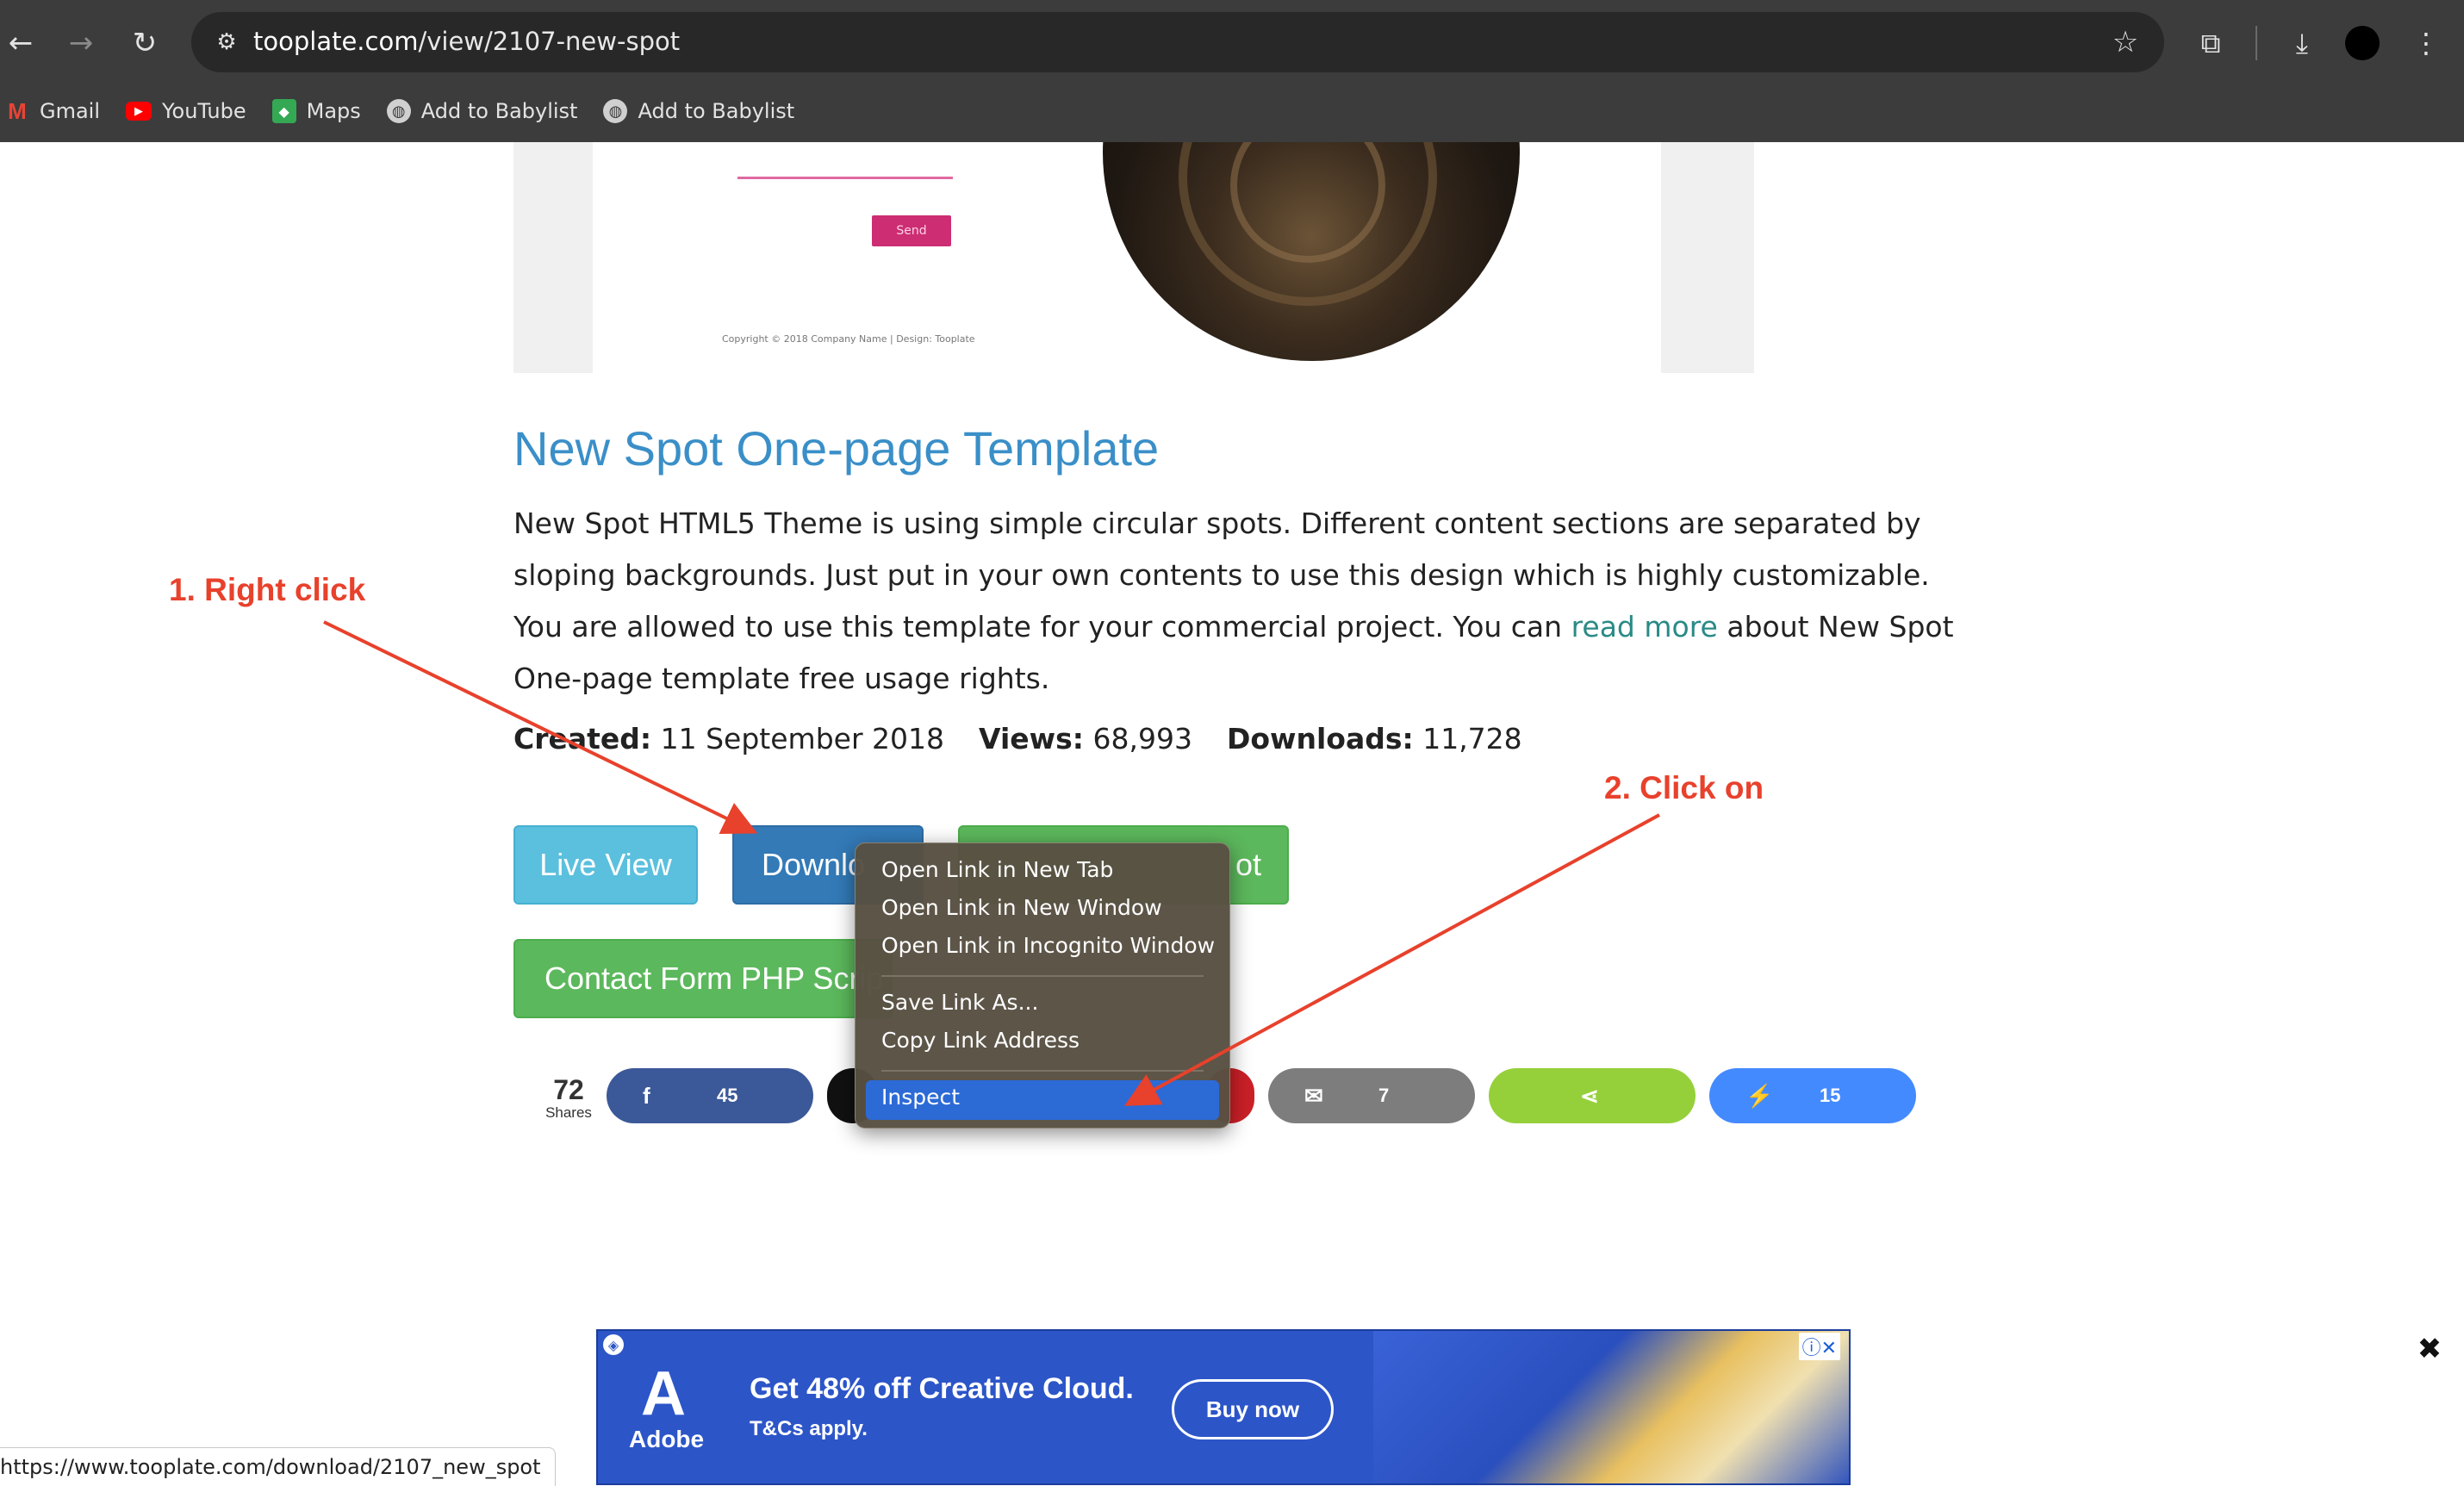 This screenshot has width=2464, height=1486. What do you see at coordinates (1022, 908) in the screenshot?
I see `menu-open-new-window: Open Link in New Window` at bounding box center [1022, 908].